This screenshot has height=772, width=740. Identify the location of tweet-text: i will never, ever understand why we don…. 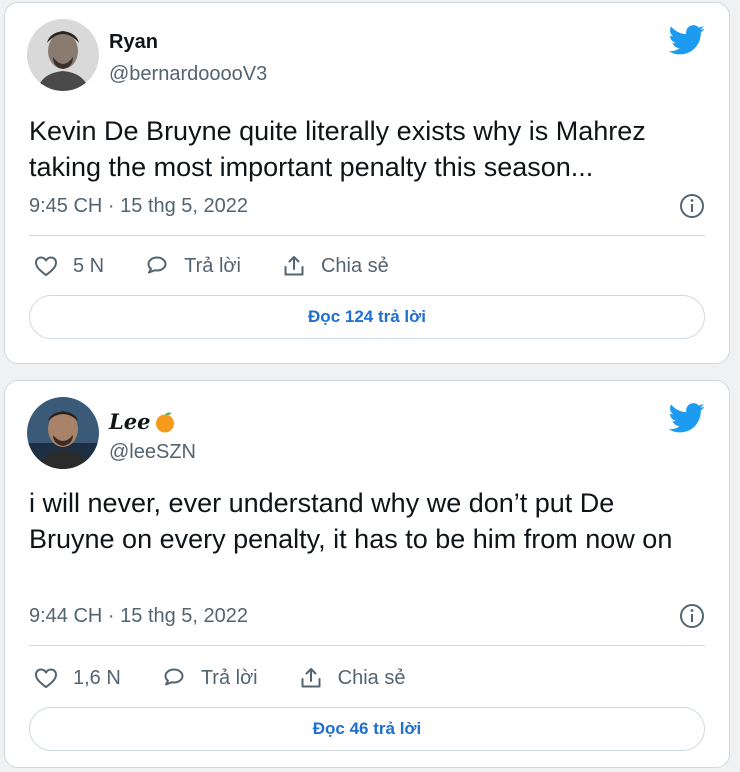
(351, 521).